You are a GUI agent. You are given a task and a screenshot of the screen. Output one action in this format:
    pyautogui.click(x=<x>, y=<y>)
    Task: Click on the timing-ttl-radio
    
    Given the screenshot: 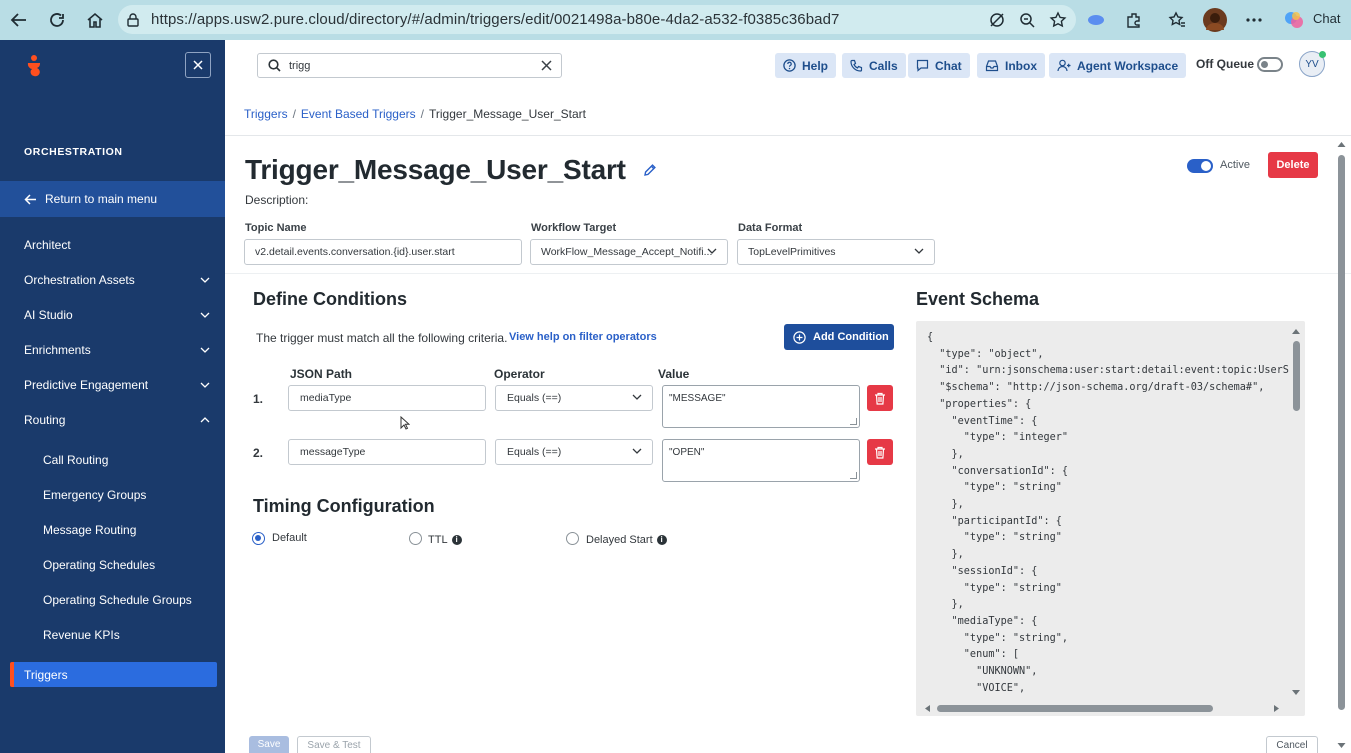 What is the action you would take?
    pyautogui.click(x=415, y=538)
    